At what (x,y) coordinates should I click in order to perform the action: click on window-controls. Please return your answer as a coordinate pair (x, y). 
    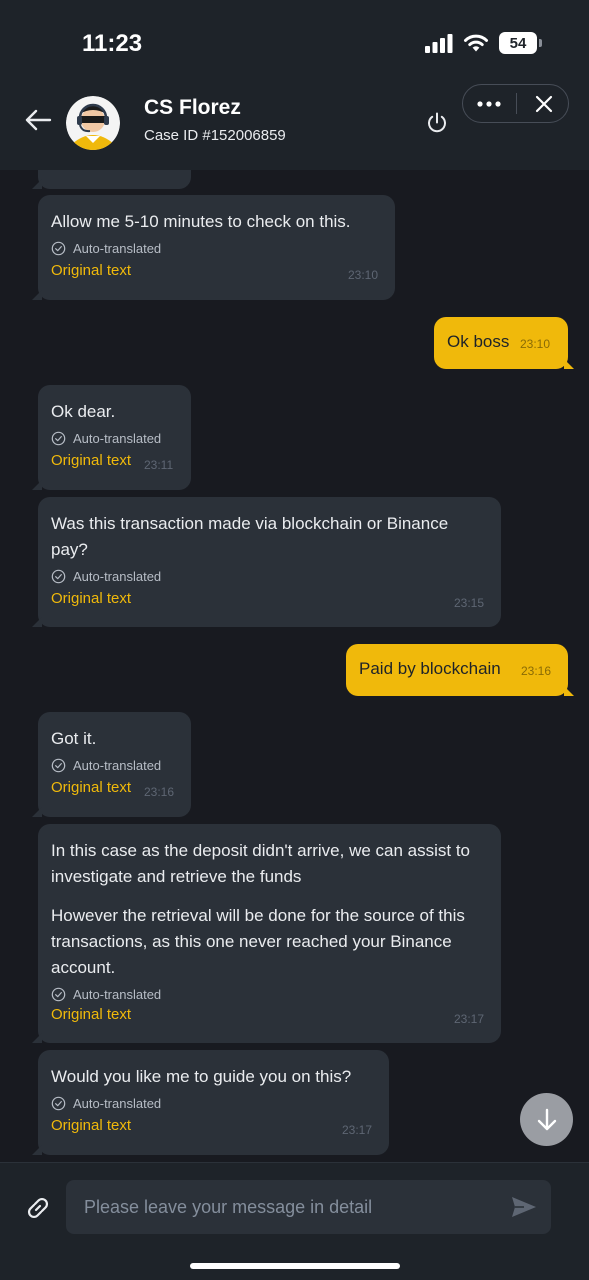
    Looking at the image, I should click on (515, 103).